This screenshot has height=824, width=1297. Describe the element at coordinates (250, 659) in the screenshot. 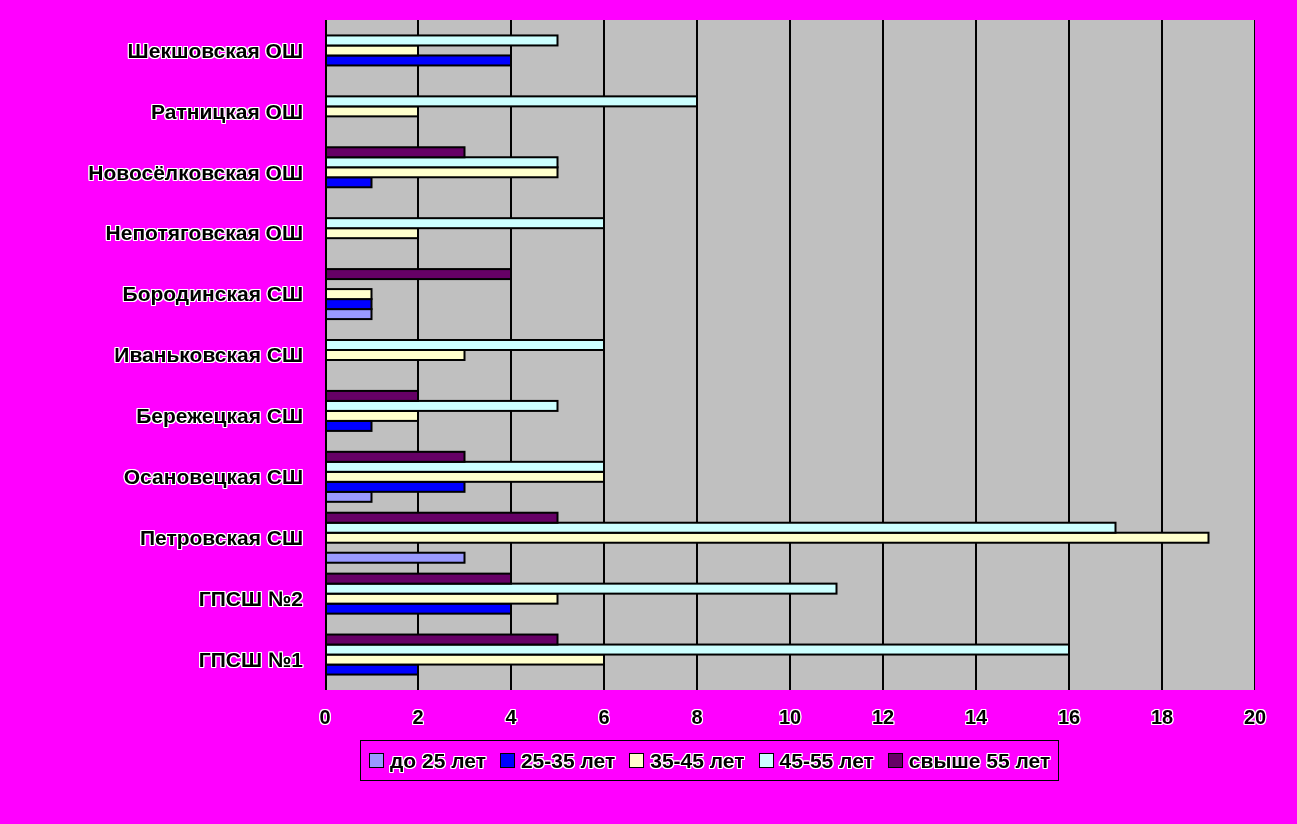

I see `category-label: ГПСШ №1` at that location.